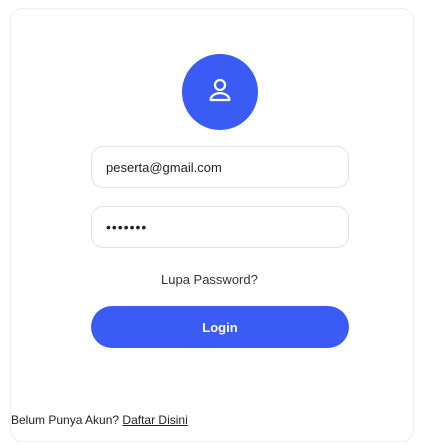  I want to click on login-button: Login, so click(220, 327).